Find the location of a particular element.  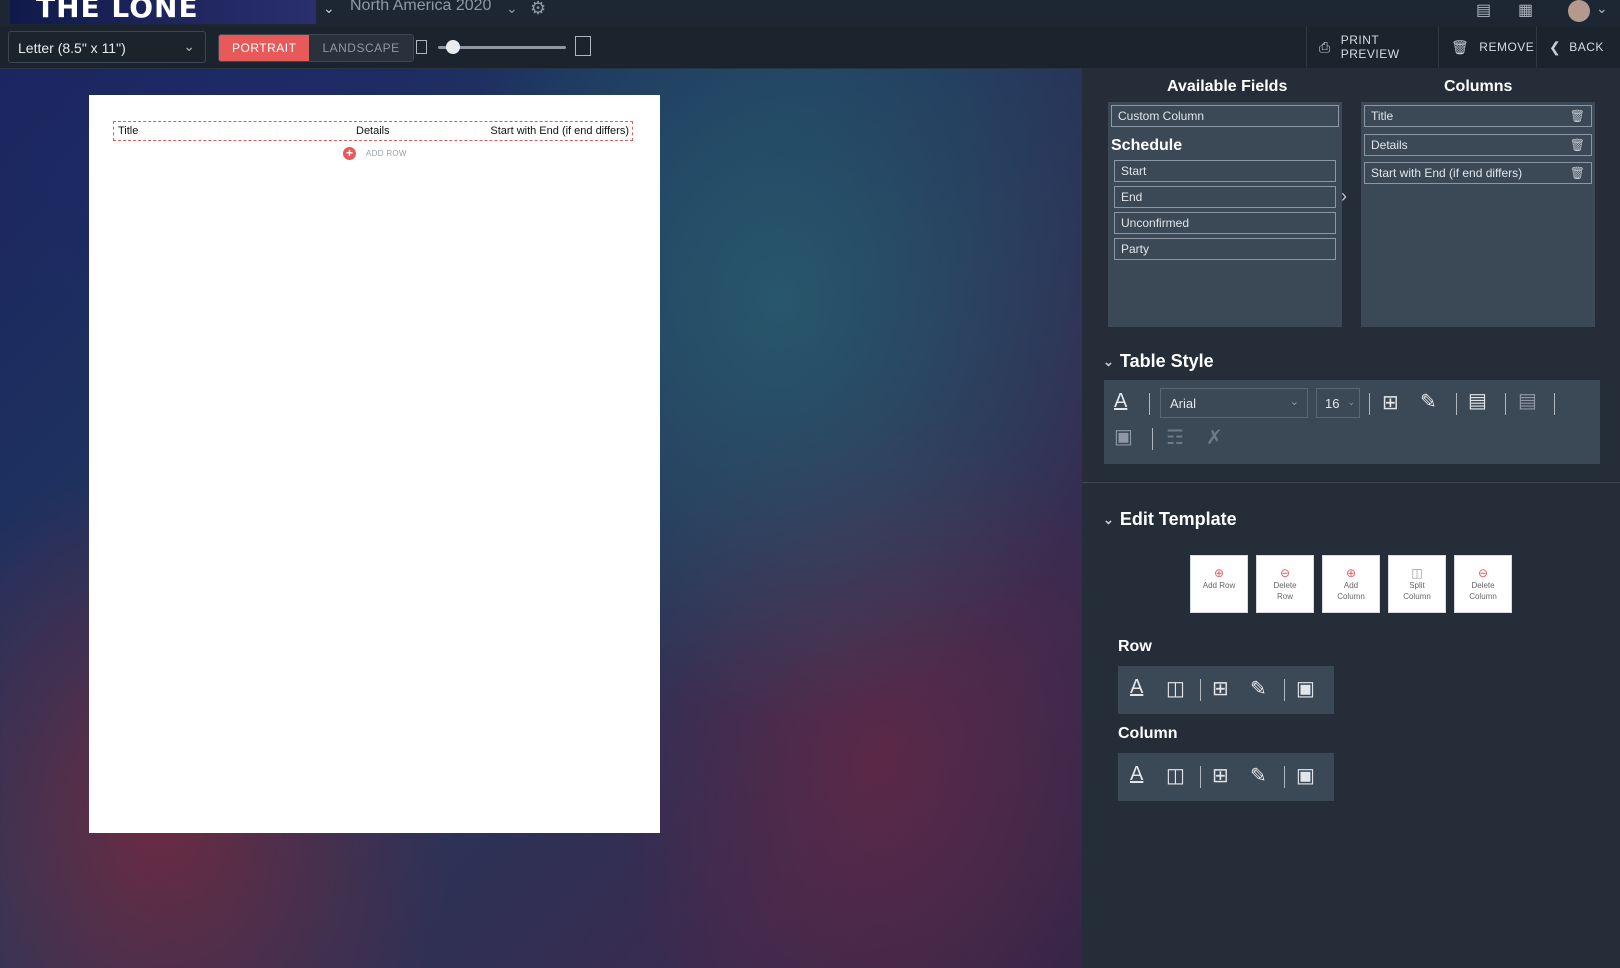

add-row-icon: ⊕ is located at coordinates (1219, 573).